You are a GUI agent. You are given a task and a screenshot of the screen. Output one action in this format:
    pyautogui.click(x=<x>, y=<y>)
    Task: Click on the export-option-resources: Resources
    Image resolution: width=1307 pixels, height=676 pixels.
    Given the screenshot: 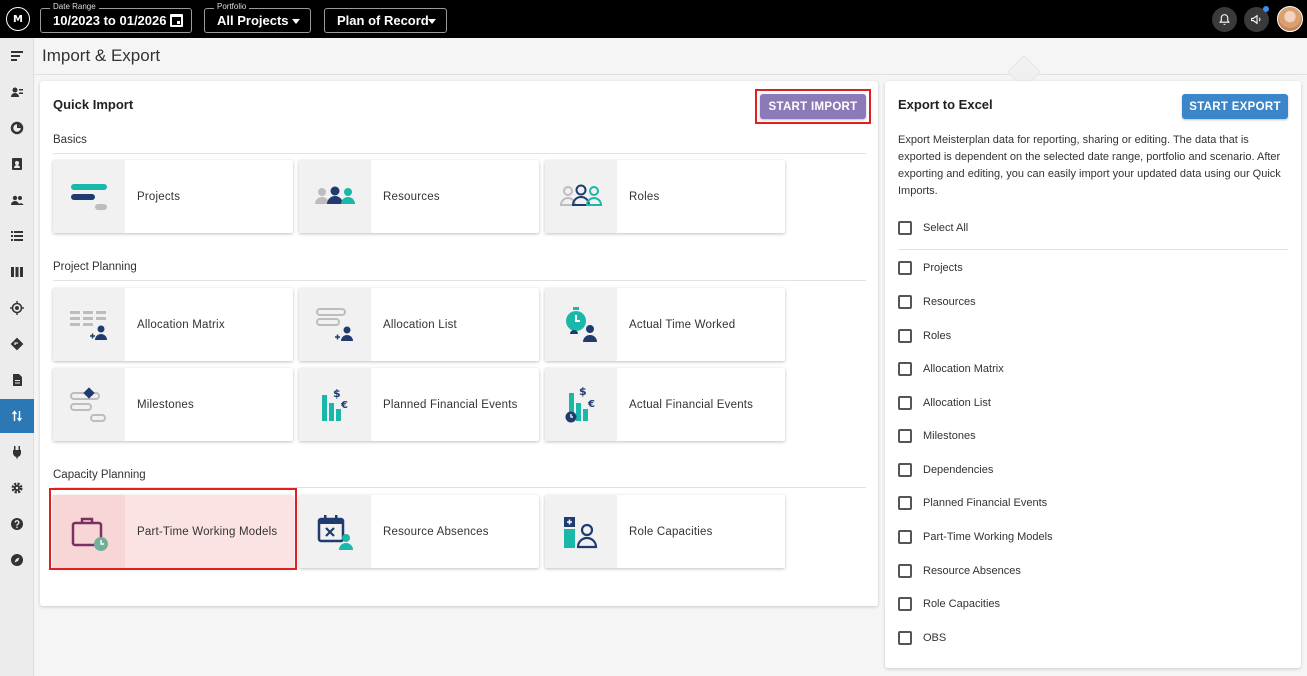 What is the action you would take?
    pyautogui.click(x=937, y=302)
    